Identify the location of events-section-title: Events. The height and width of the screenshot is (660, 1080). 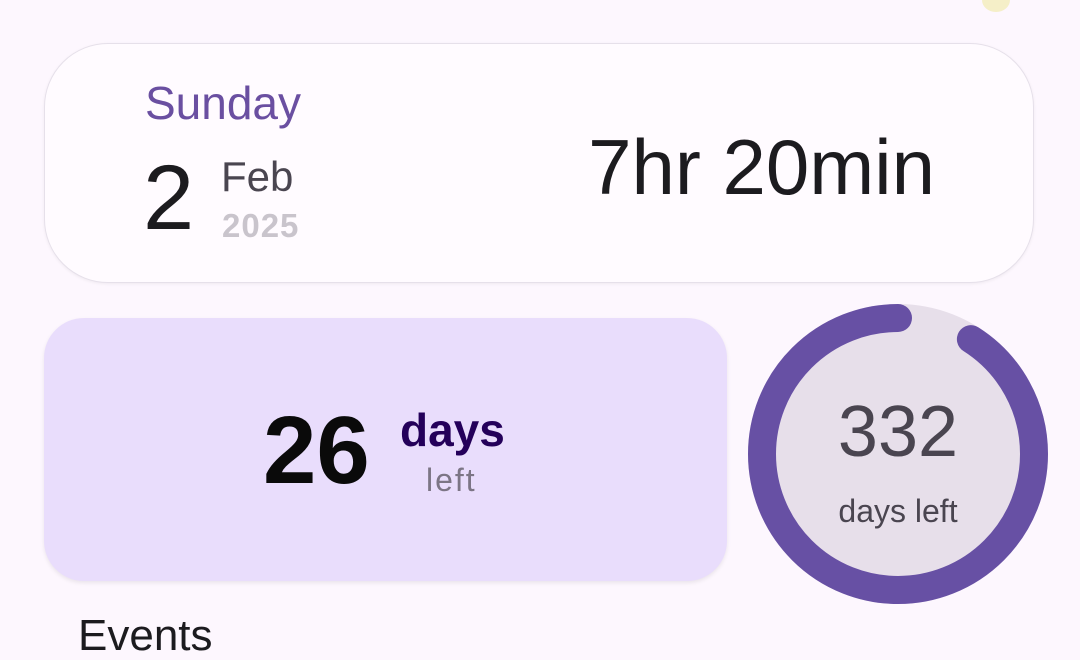
(145, 635).